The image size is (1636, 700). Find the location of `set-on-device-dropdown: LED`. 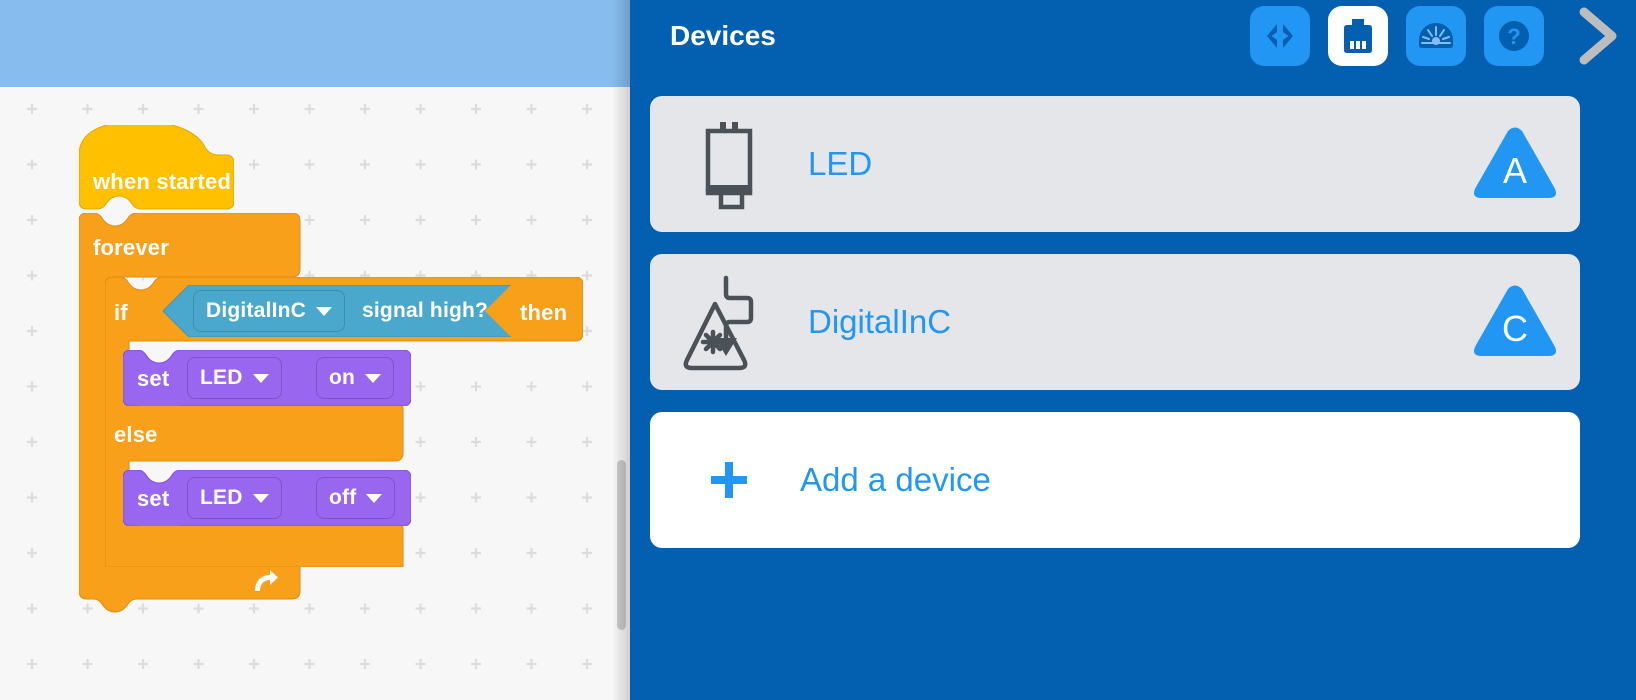

set-on-device-dropdown: LED is located at coordinates (234, 378).